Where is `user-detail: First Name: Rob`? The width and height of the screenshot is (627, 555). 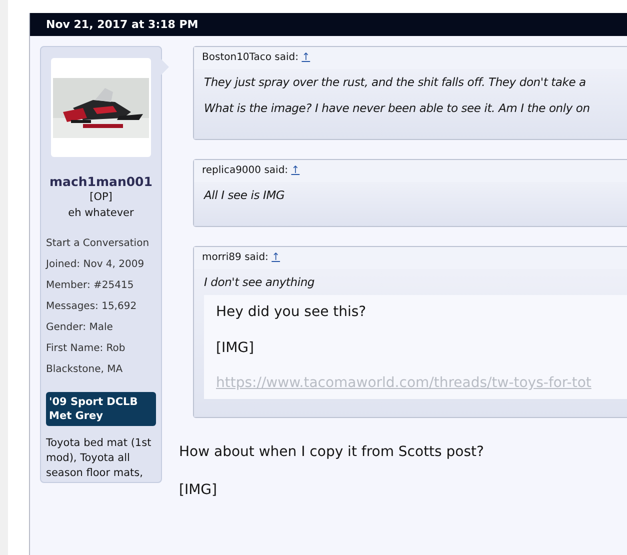 user-detail: First Name: Rob is located at coordinates (86, 349).